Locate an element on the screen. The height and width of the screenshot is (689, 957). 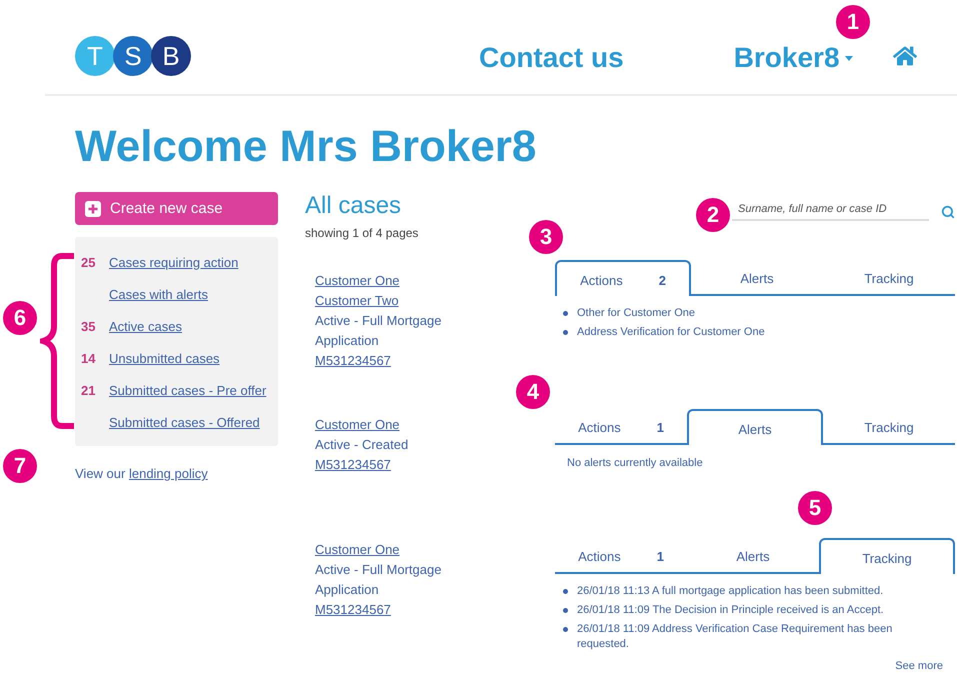
cases-title: All cases is located at coordinates (353, 206).